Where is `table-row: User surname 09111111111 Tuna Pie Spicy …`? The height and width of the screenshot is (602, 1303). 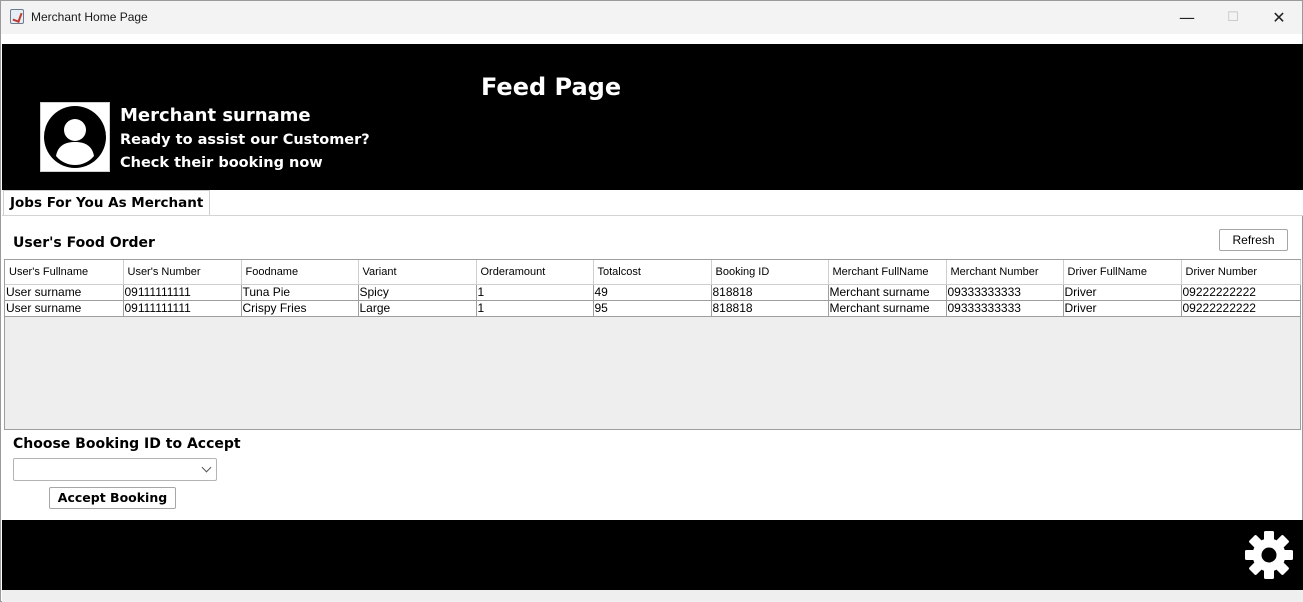
table-row: User surname 09111111111 Tuna Pie Spicy … is located at coordinates (653, 292).